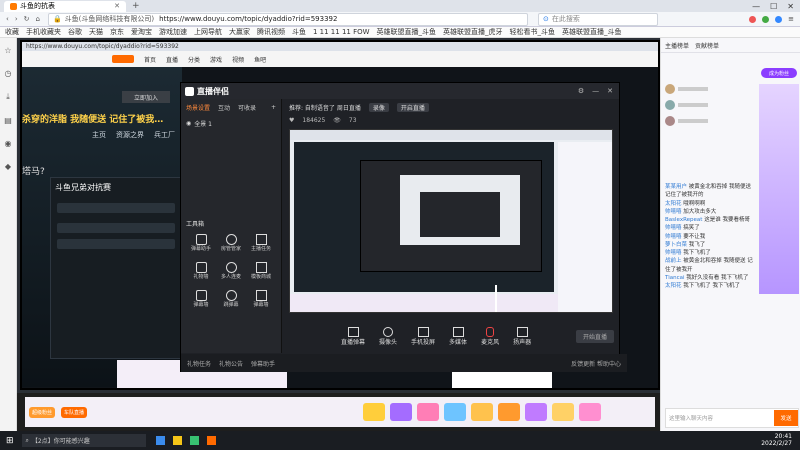  What do you see at coordinates (136, 6) in the screenshot?
I see `new-tab-icon: +` at bounding box center [136, 6].